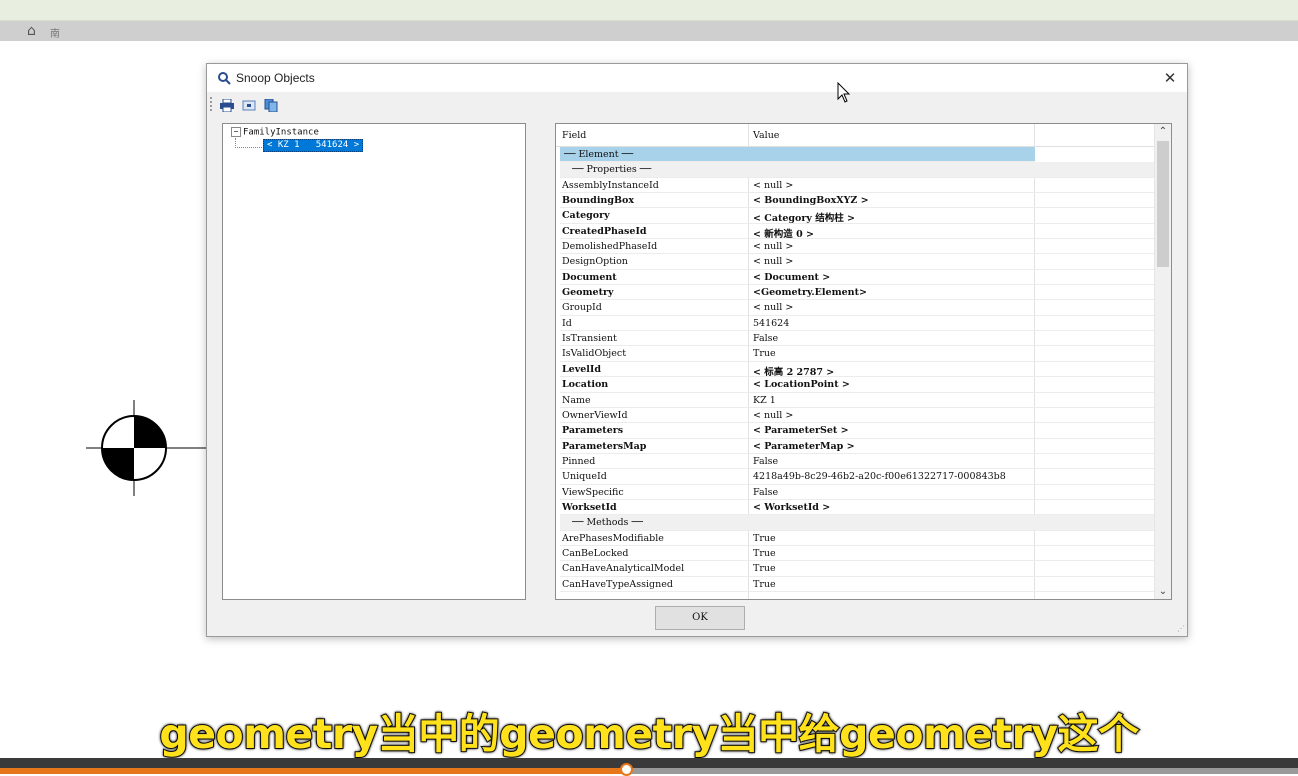 The width and height of the screenshot is (1298, 776). What do you see at coordinates (857, 339) in the screenshot?
I see `grid-row: IsTransient False` at bounding box center [857, 339].